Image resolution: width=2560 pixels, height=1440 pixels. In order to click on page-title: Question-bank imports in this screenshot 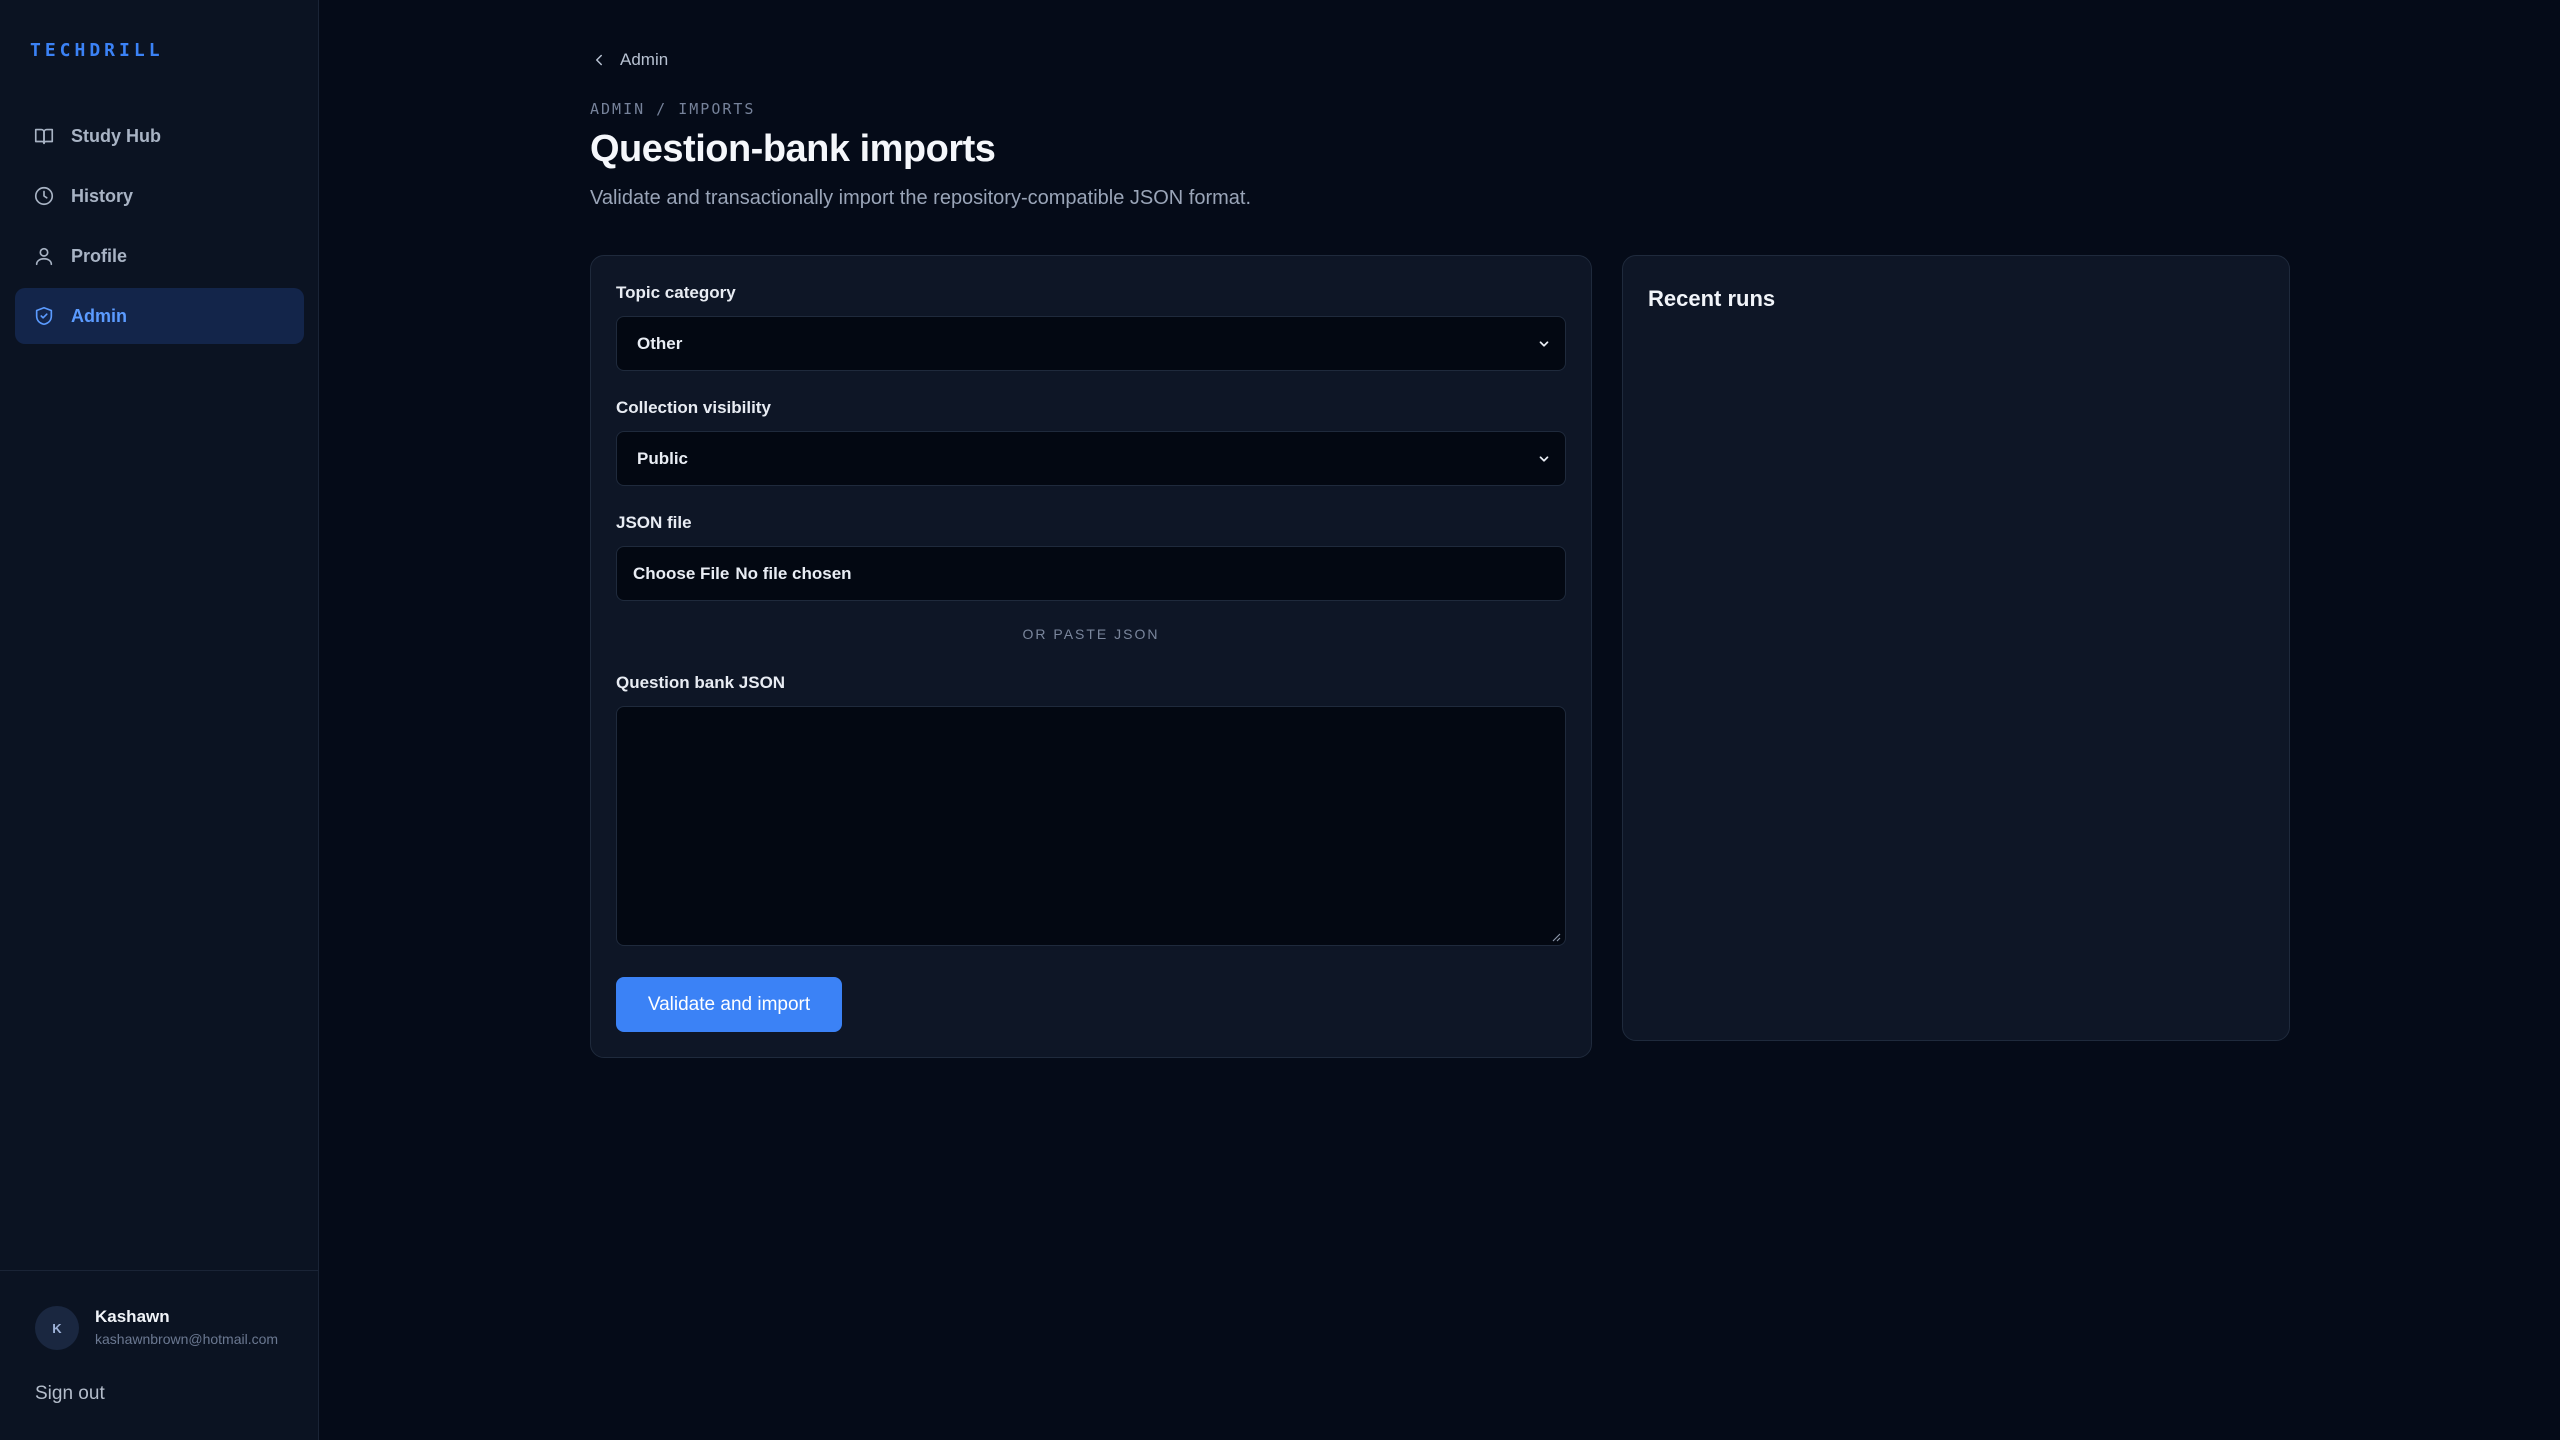, I will do `click(793, 149)`.